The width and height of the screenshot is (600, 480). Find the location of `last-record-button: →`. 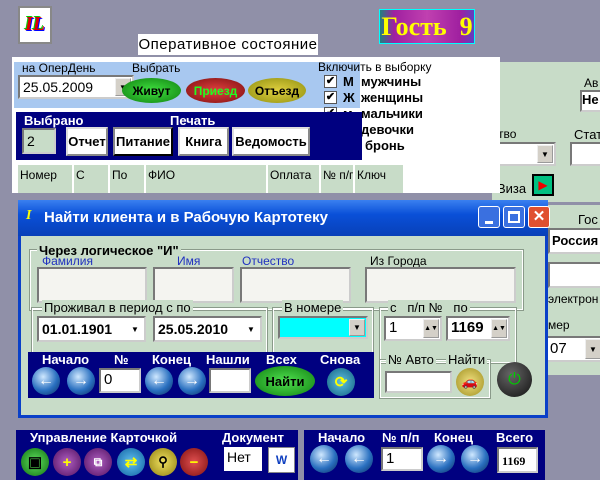

last-record-button: → is located at coordinates (192, 381).